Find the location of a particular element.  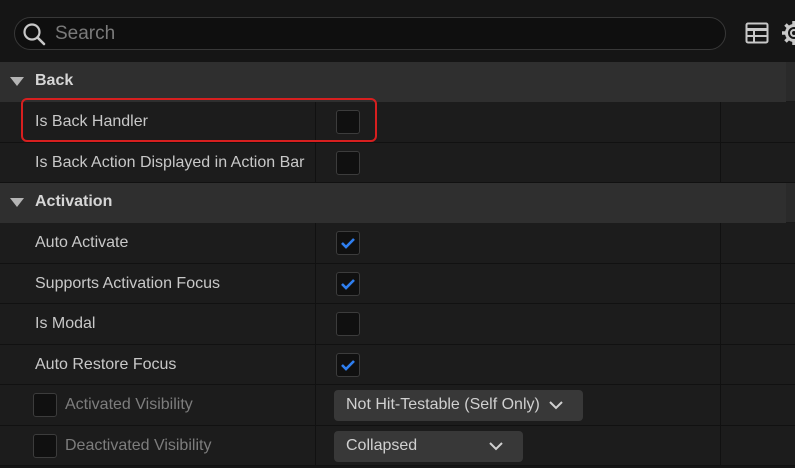

auto-activate-checkbox is located at coordinates (348, 243).